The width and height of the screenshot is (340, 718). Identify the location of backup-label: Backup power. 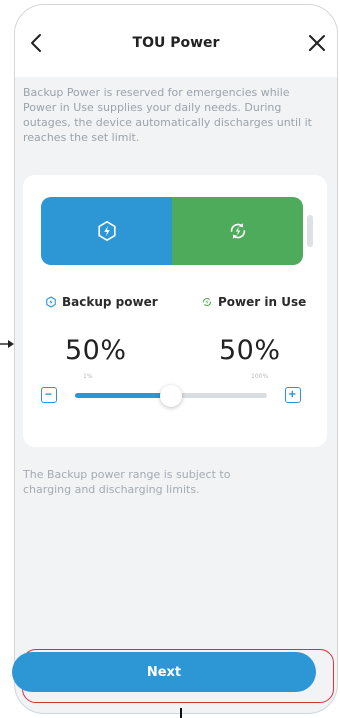
(101, 302).